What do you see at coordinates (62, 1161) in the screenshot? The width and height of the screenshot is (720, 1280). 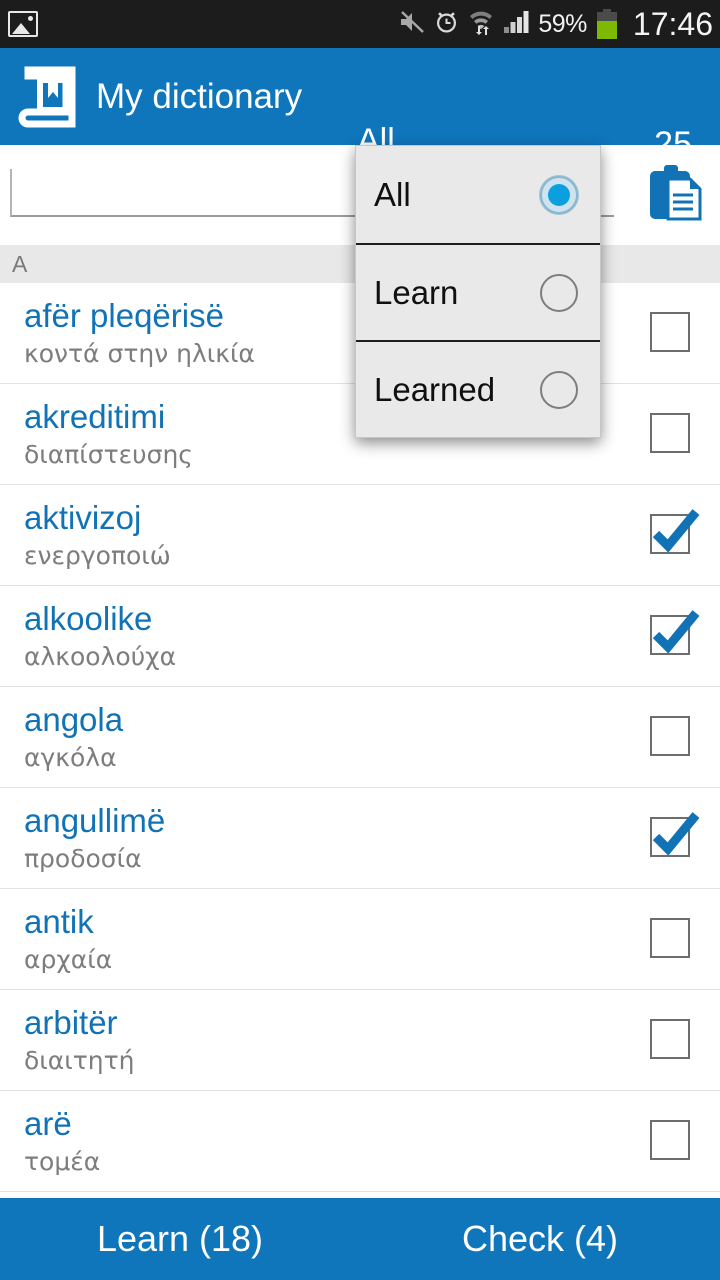 I see `word-translation: τομέα` at bounding box center [62, 1161].